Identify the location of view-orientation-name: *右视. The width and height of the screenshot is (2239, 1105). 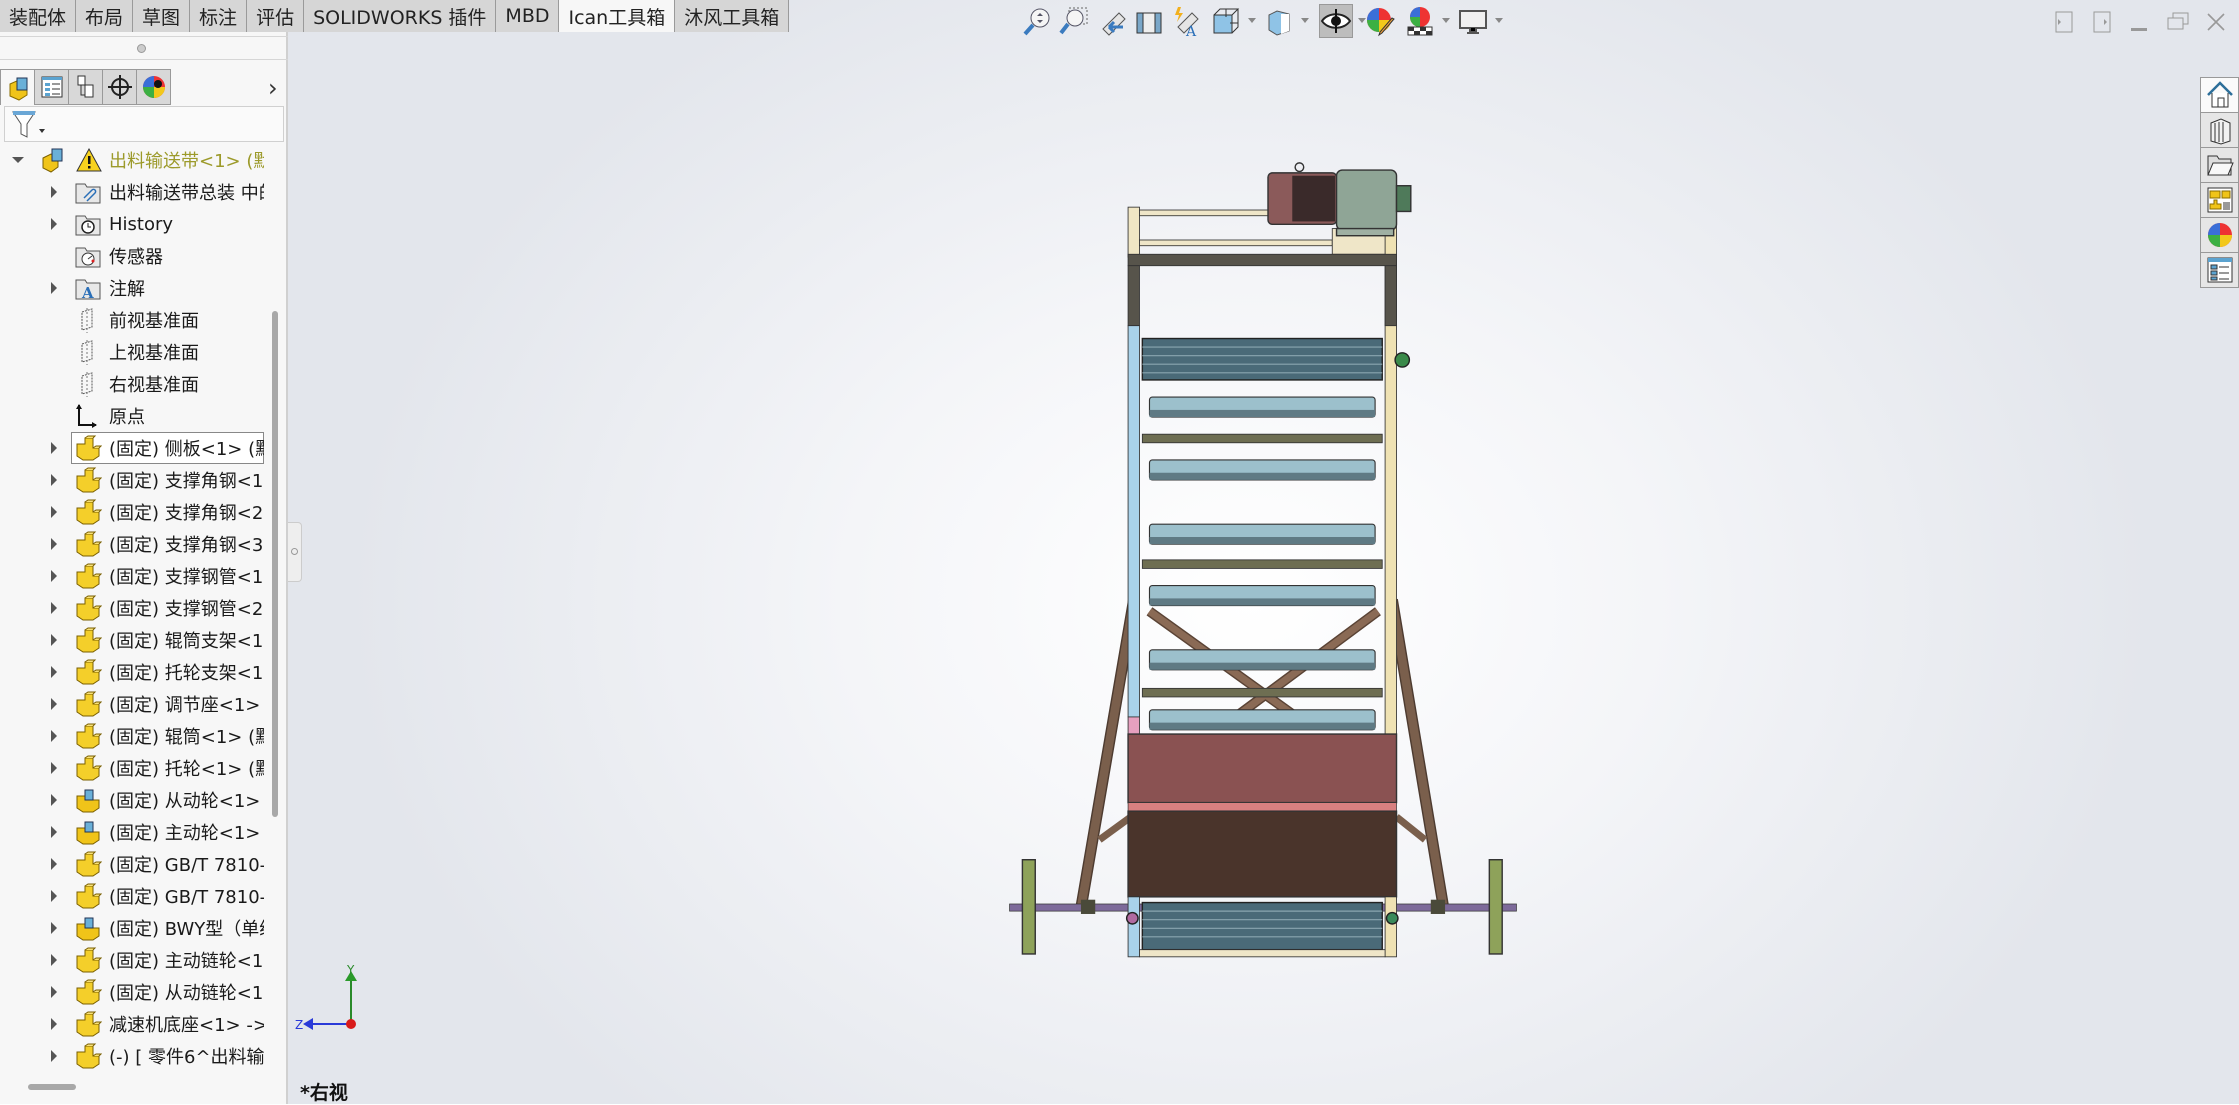
(324, 1093).